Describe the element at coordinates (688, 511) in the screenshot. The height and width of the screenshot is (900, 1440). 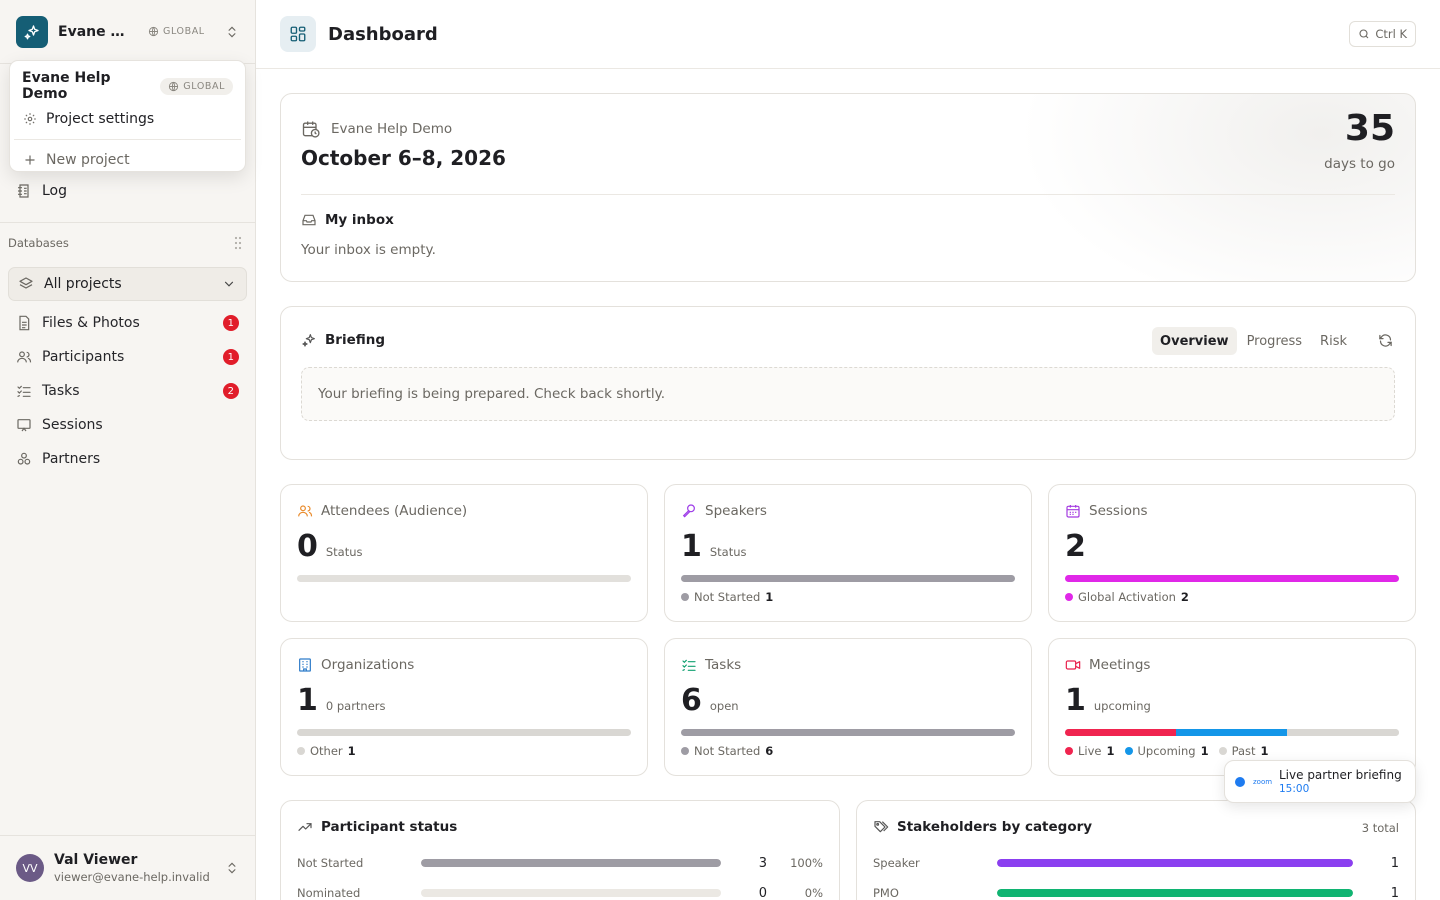
I see `microphone-icon` at that location.